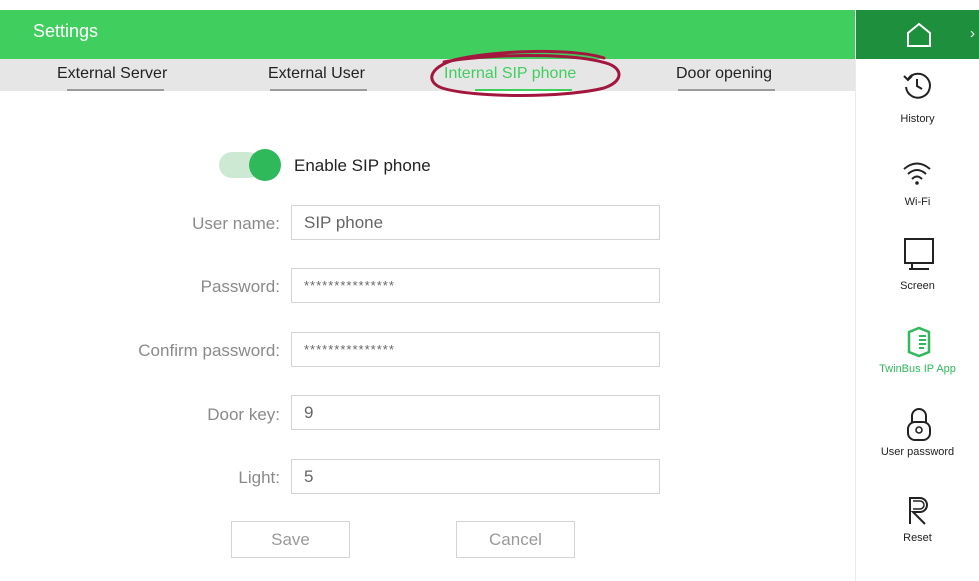 The height and width of the screenshot is (581, 979). Describe the element at coordinates (917, 119) in the screenshot. I see `sidebar-item-label: History` at that location.